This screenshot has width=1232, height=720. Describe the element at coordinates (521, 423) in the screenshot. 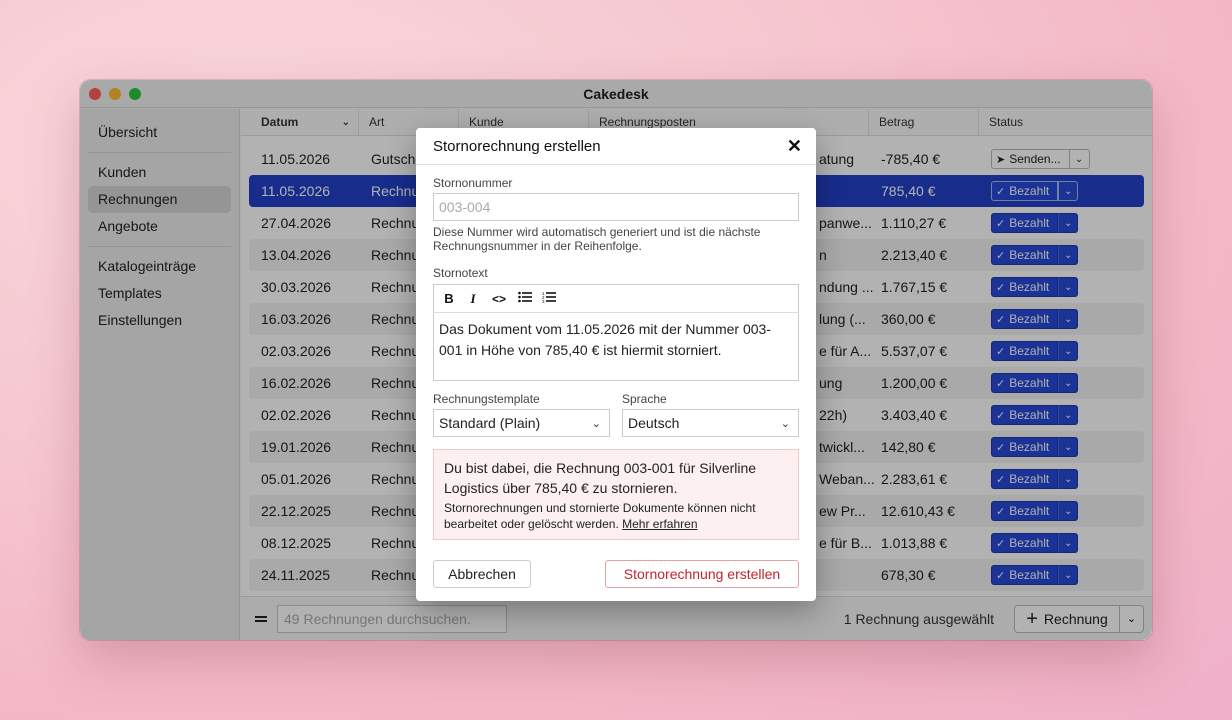

I see `template-select: Standard (Plain) ⌄` at that location.